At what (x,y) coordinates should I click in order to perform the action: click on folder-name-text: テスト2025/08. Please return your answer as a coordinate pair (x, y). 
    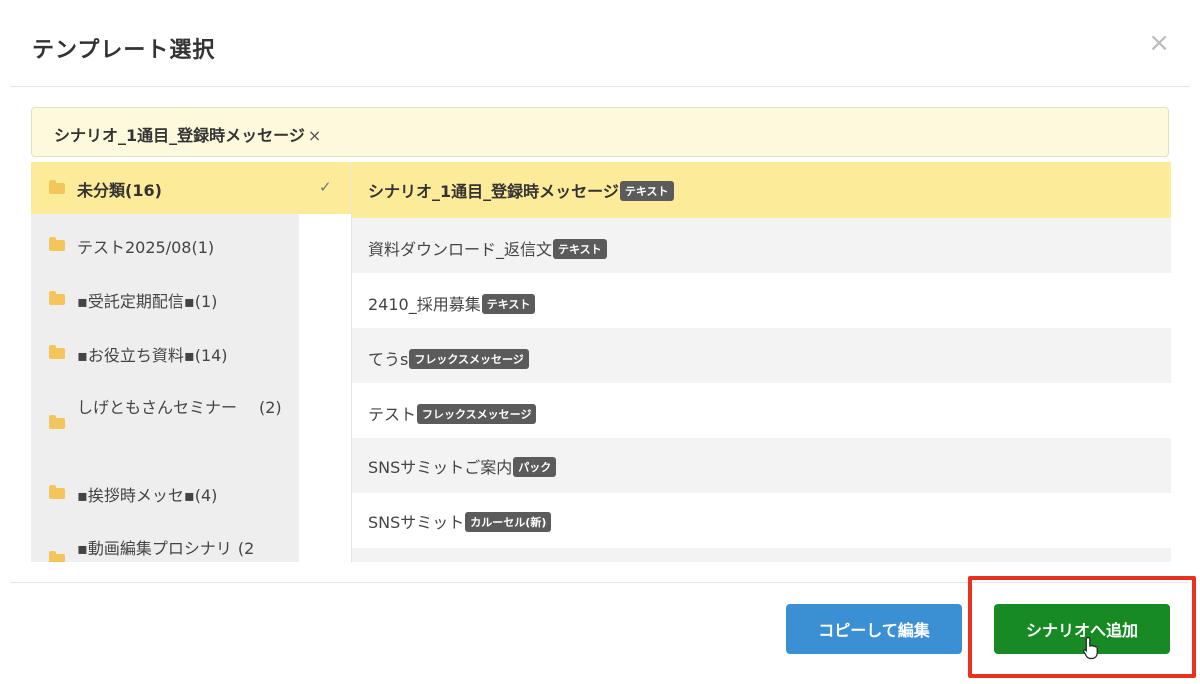
    Looking at the image, I should click on (134, 247).